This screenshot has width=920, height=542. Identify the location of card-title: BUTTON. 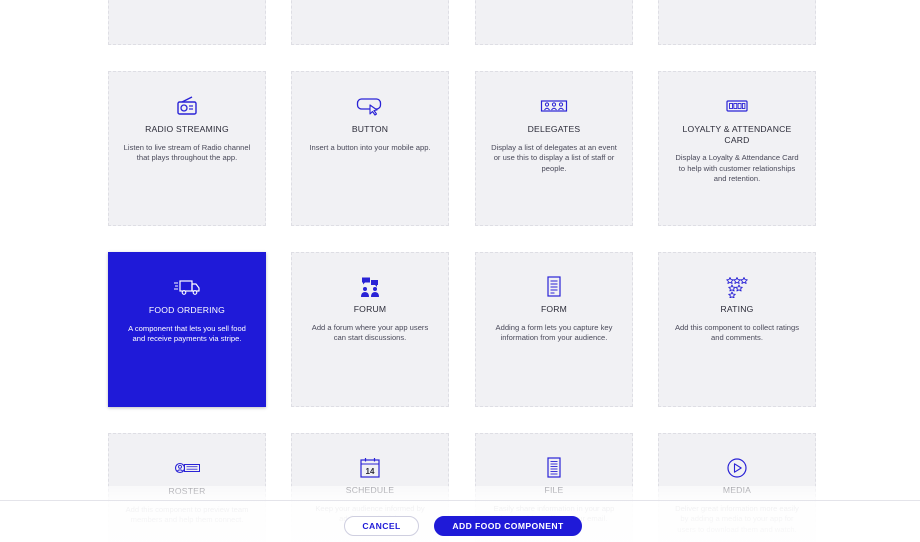
(370, 129).